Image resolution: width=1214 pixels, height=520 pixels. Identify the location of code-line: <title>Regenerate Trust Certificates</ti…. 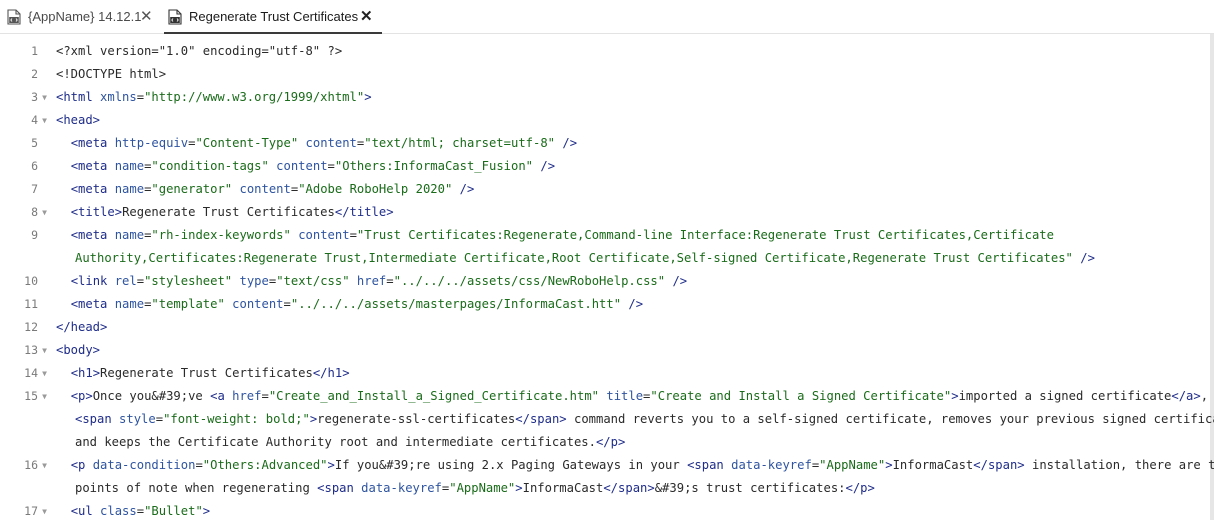
(225, 212).